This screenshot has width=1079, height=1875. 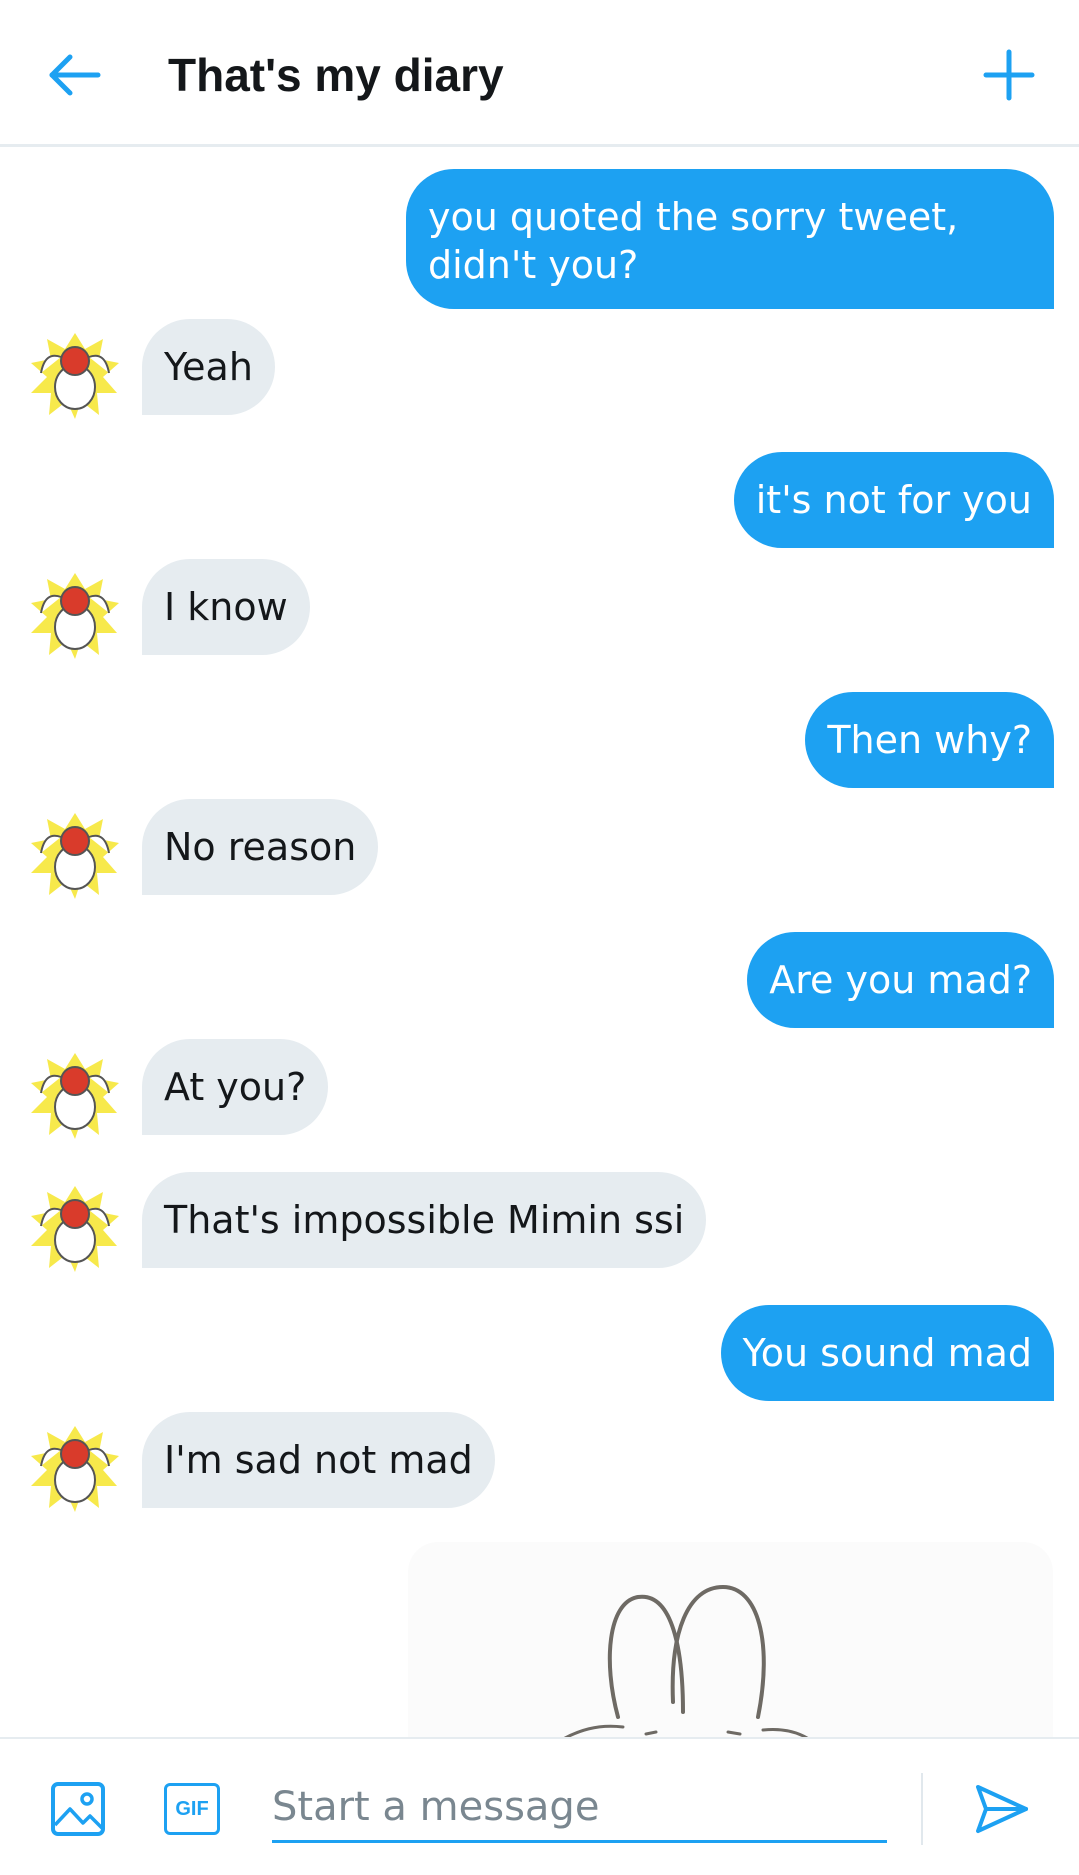 What do you see at coordinates (235, 1087) in the screenshot?
I see `message-bubble-incoming: At you?` at bounding box center [235, 1087].